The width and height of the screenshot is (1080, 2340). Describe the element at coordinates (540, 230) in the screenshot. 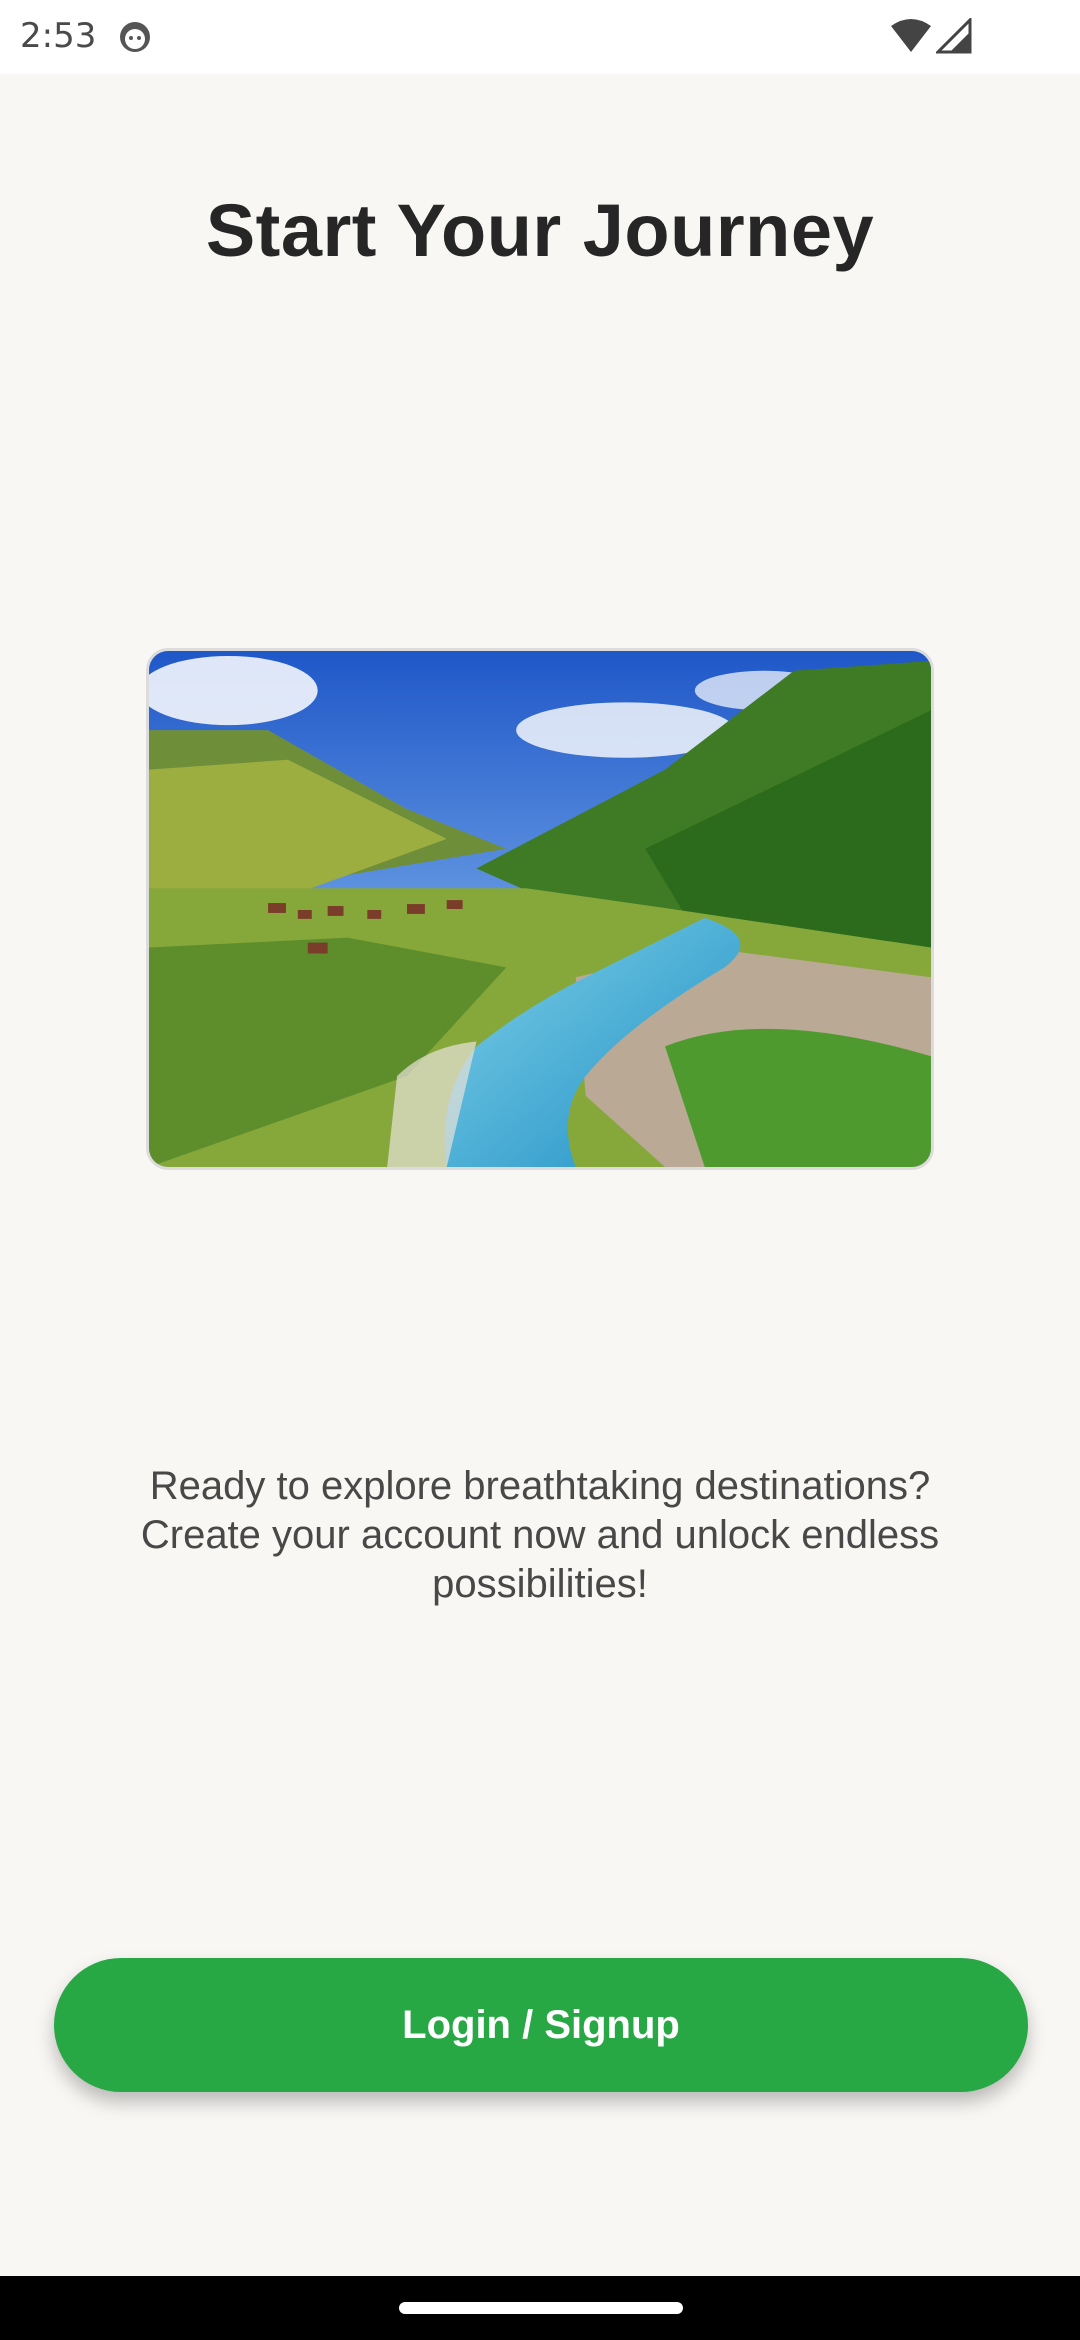

I see `page-title: Start Your Journey` at that location.